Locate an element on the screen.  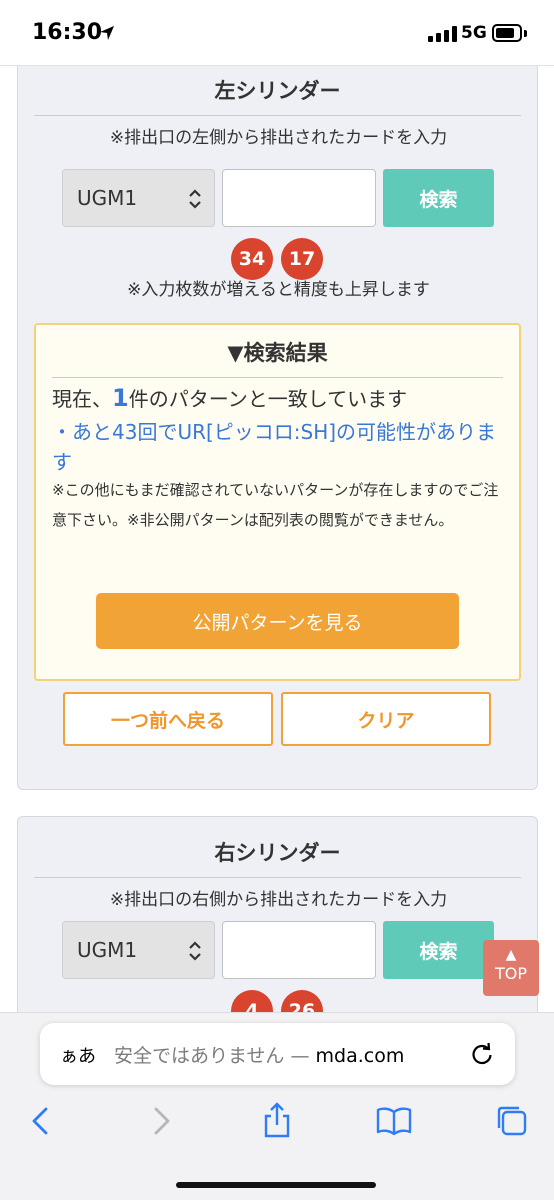
location-arrow-icon is located at coordinates (107, 33).